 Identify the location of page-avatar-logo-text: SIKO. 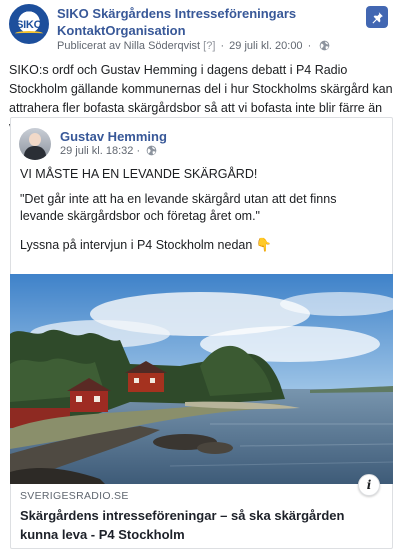
(29, 25).